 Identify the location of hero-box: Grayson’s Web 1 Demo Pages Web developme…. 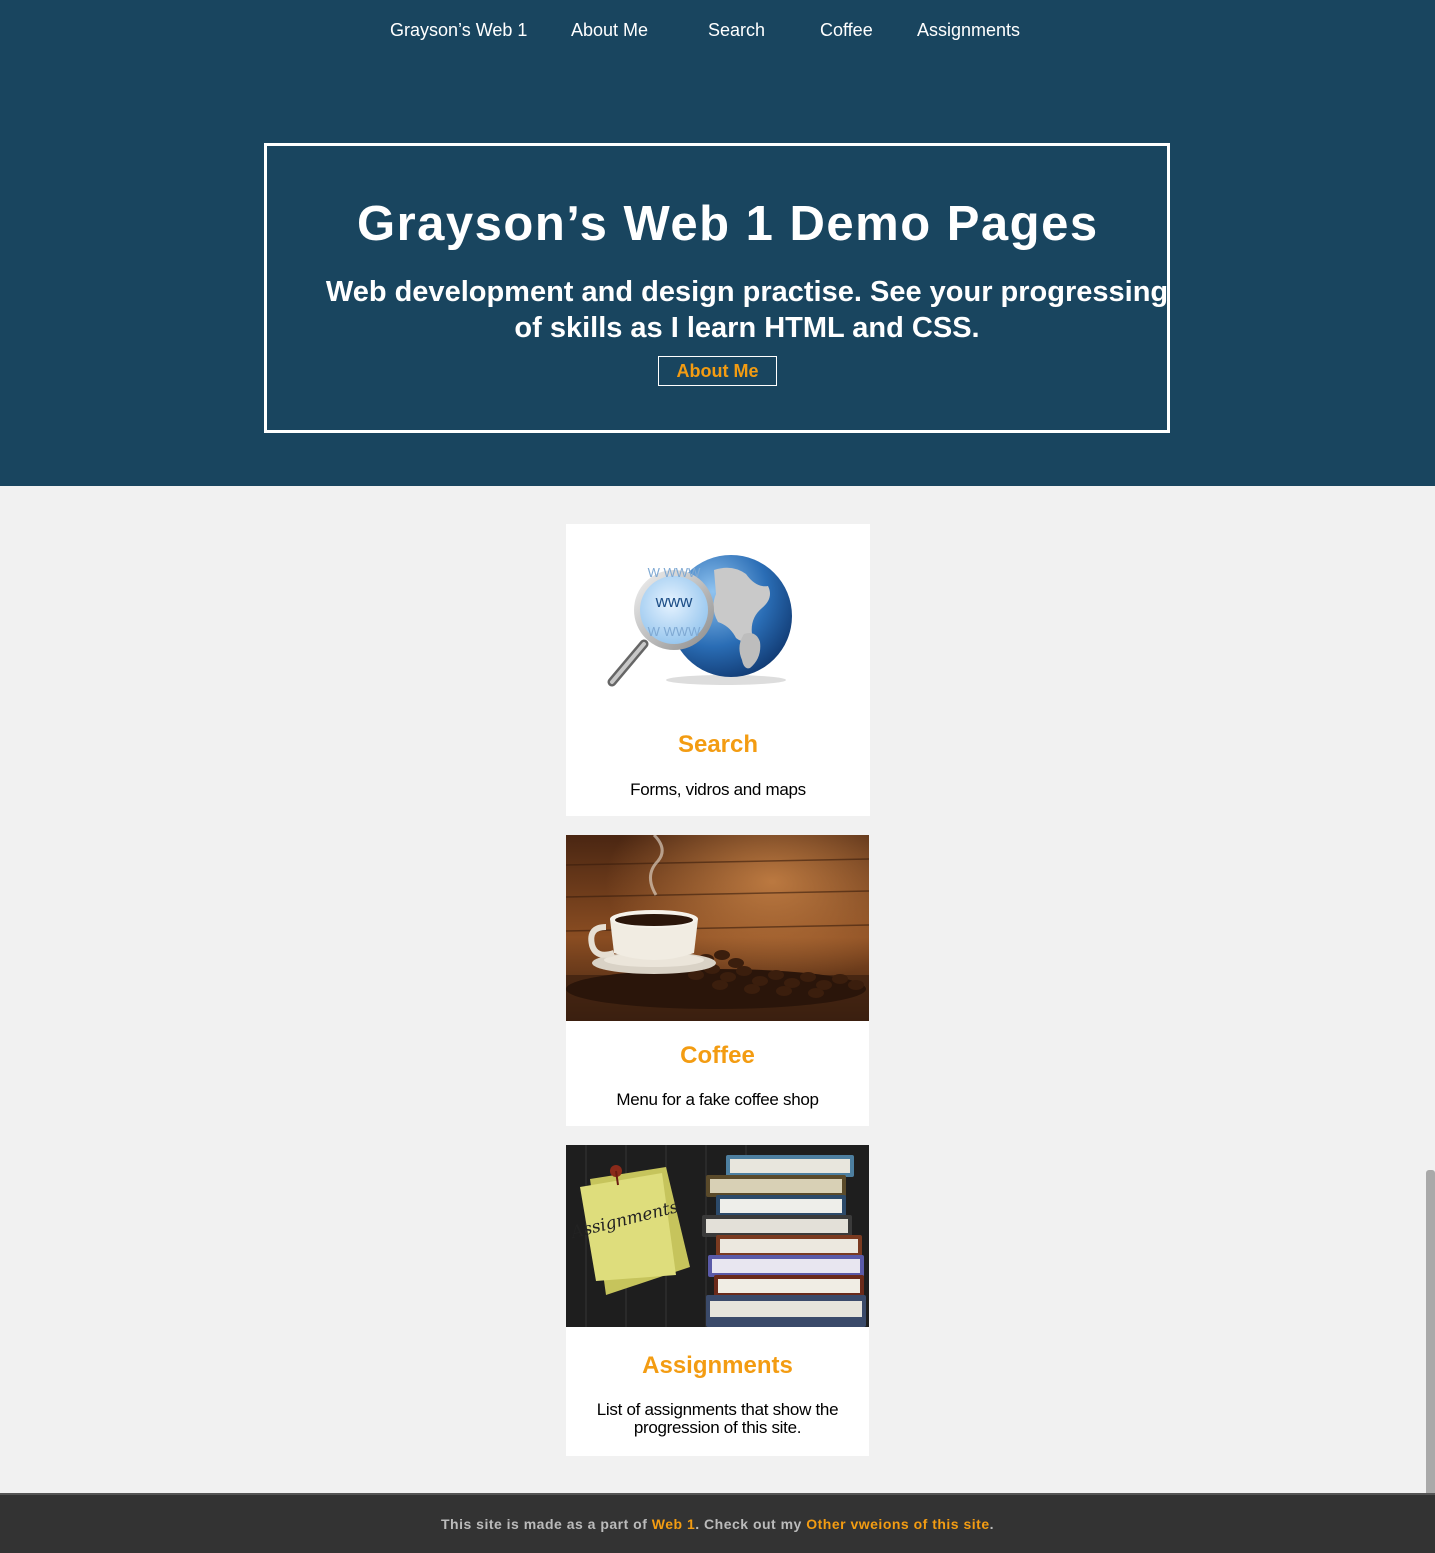
(717, 288).